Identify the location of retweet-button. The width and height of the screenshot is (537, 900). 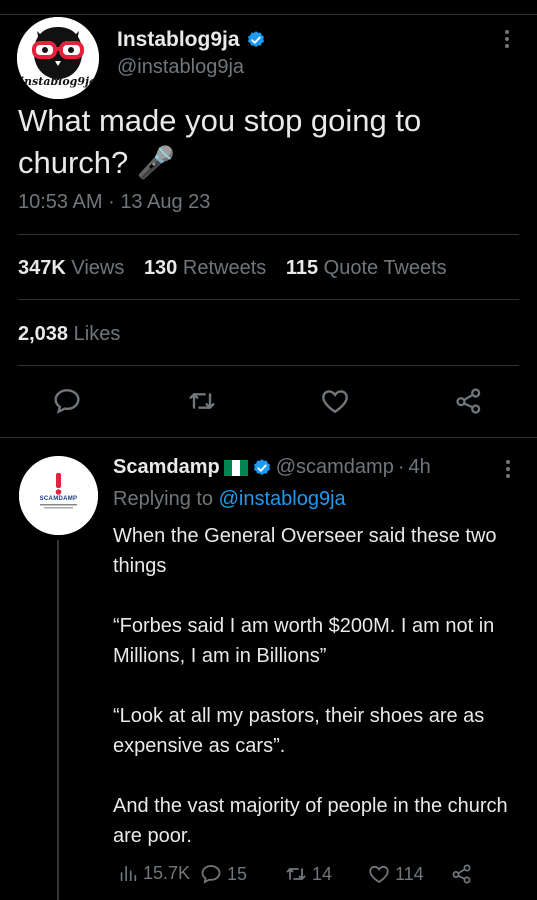
(202, 401).